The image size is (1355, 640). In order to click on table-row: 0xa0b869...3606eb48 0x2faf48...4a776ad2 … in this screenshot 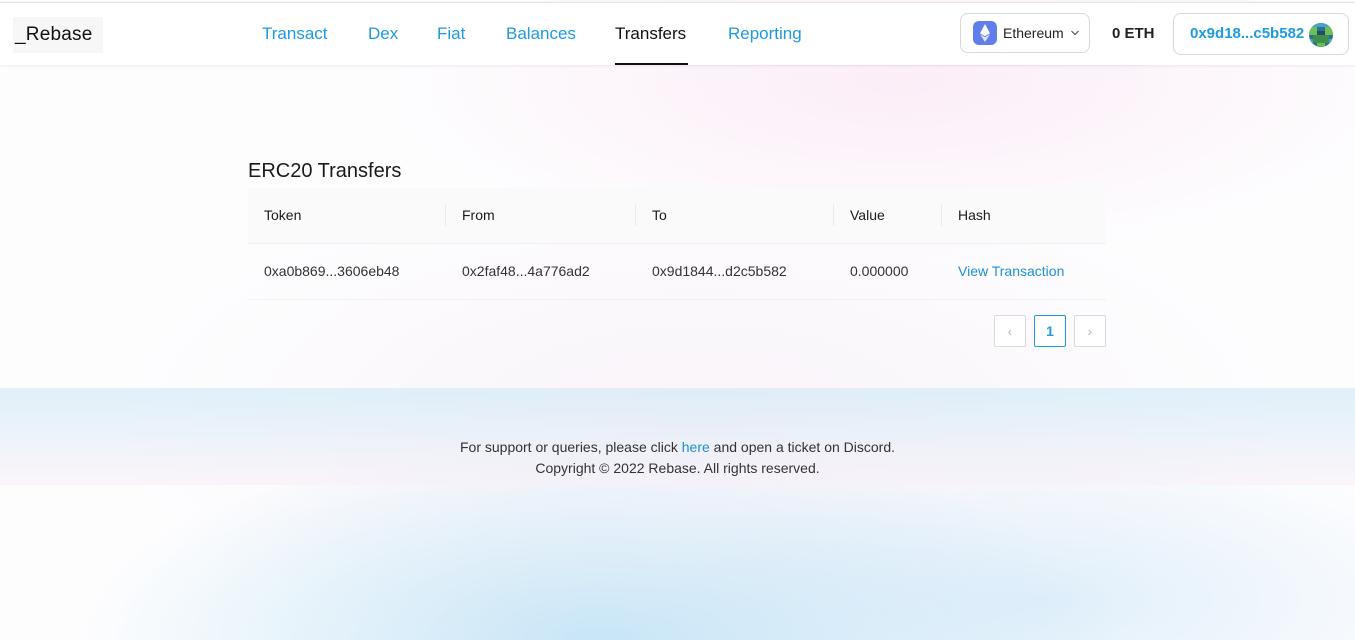, I will do `click(677, 272)`.